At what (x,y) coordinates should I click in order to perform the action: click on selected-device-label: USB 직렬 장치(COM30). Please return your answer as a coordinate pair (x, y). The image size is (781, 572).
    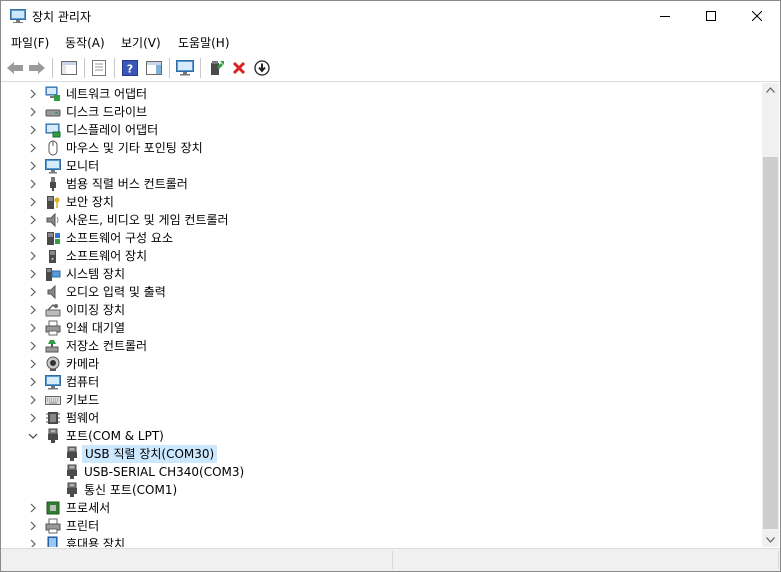
    Looking at the image, I should click on (150, 454).